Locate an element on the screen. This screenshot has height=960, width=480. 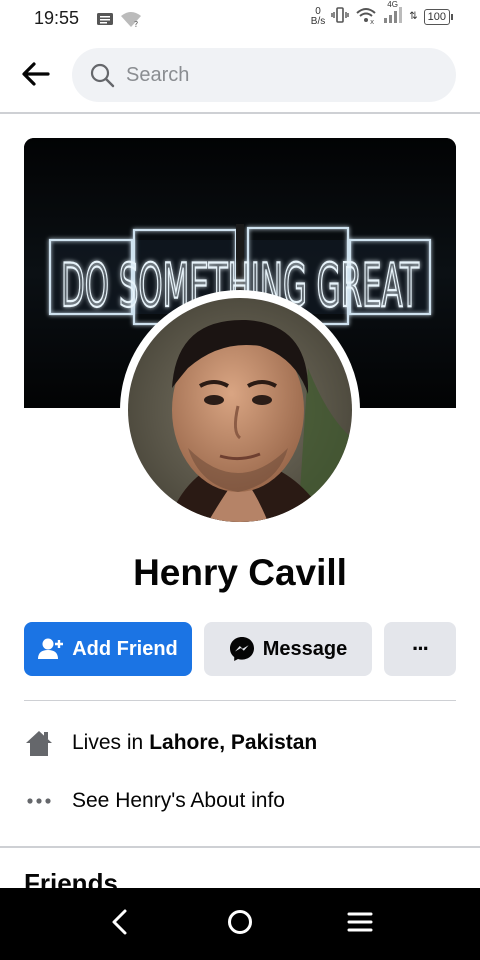
nav-back-button is located at coordinates (120, 924).